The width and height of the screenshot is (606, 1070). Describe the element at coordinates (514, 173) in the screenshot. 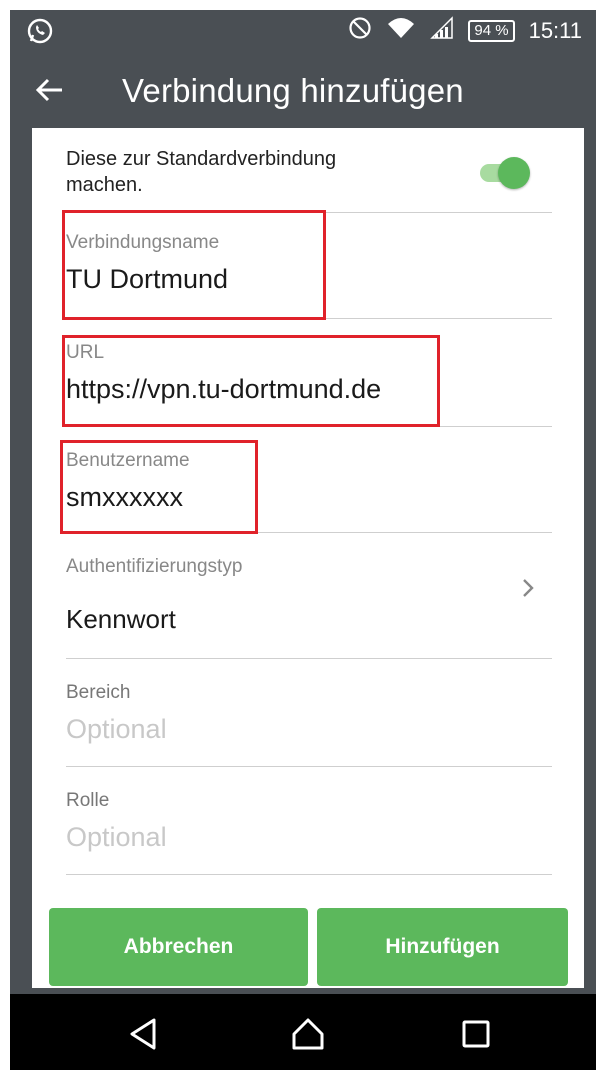

I see `toggle-thumb` at that location.